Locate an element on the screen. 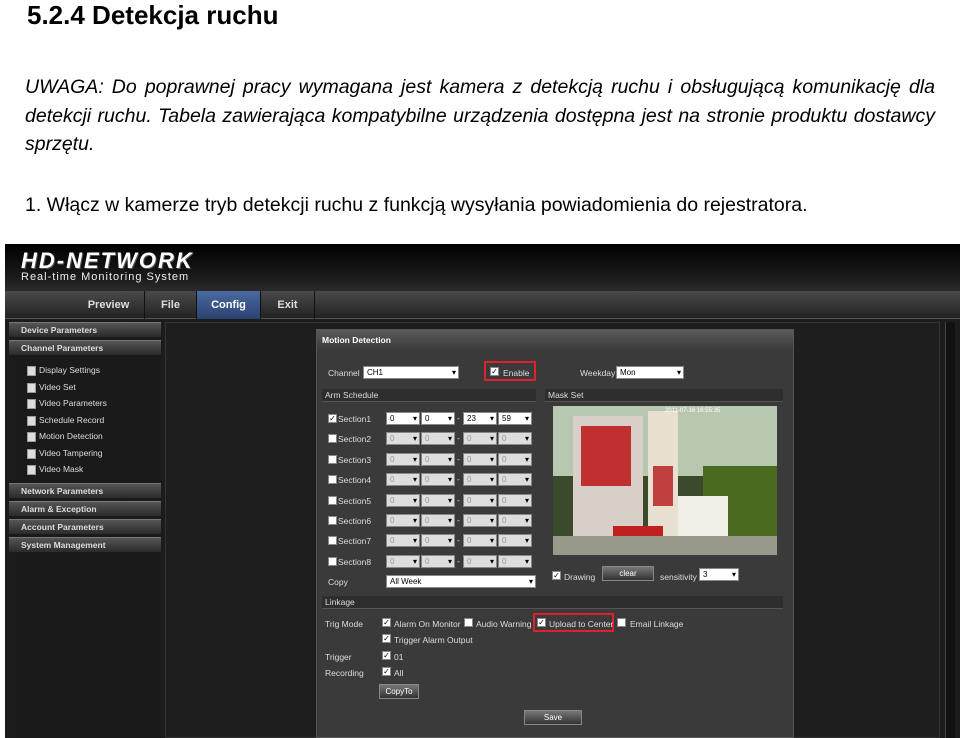 This screenshot has height=738, width=960. audio-warning-label: Audio Warning is located at coordinates (504, 624).